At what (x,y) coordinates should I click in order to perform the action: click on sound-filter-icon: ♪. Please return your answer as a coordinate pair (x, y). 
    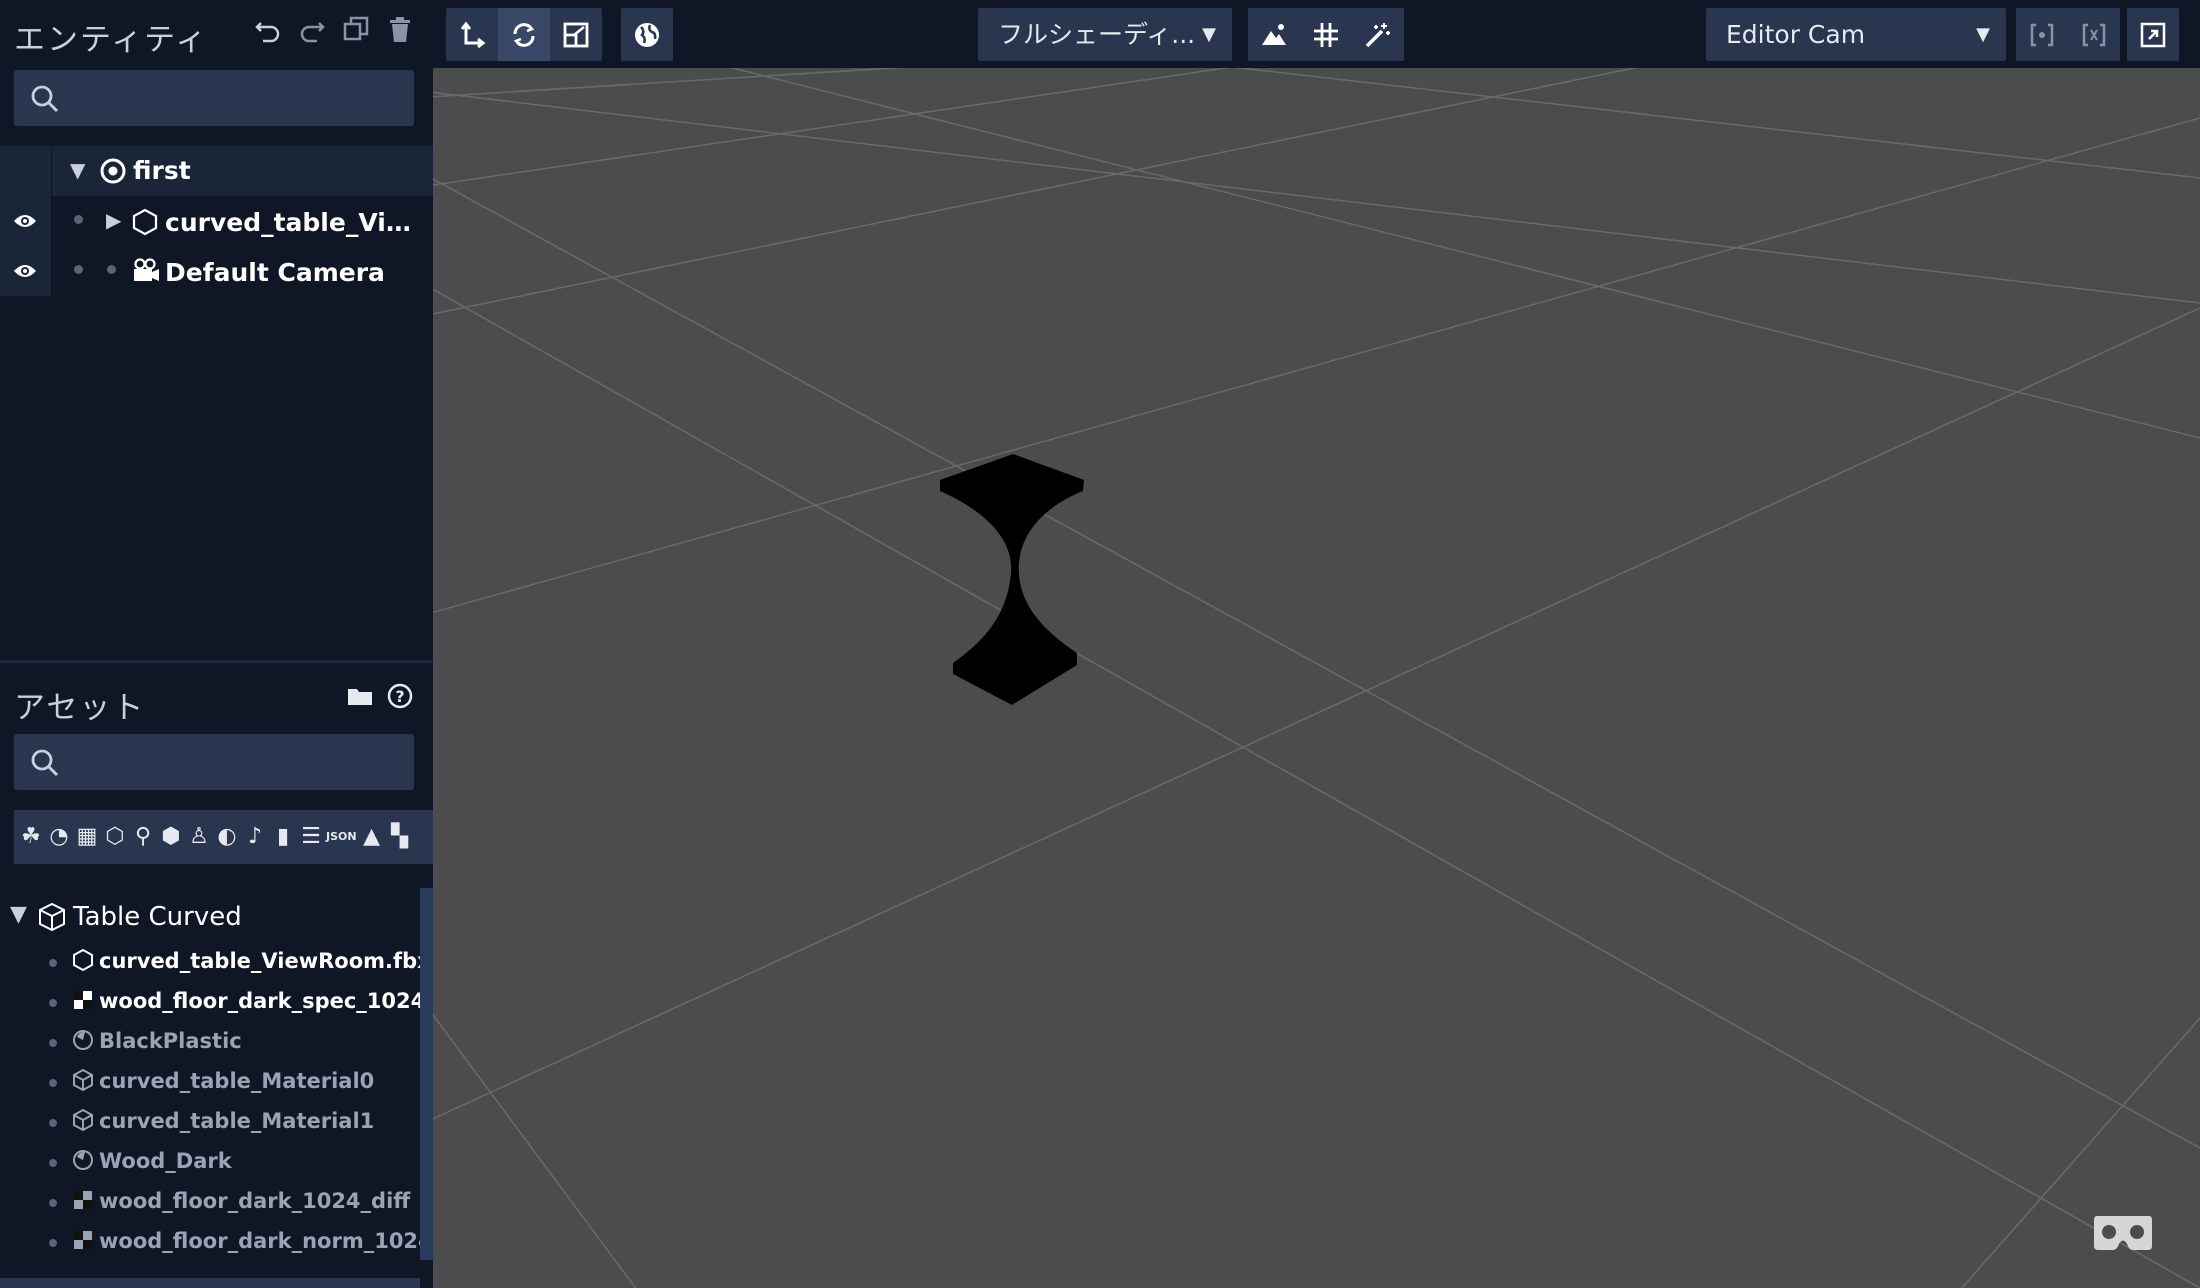
    Looking at the image, I should click on (255, 837).